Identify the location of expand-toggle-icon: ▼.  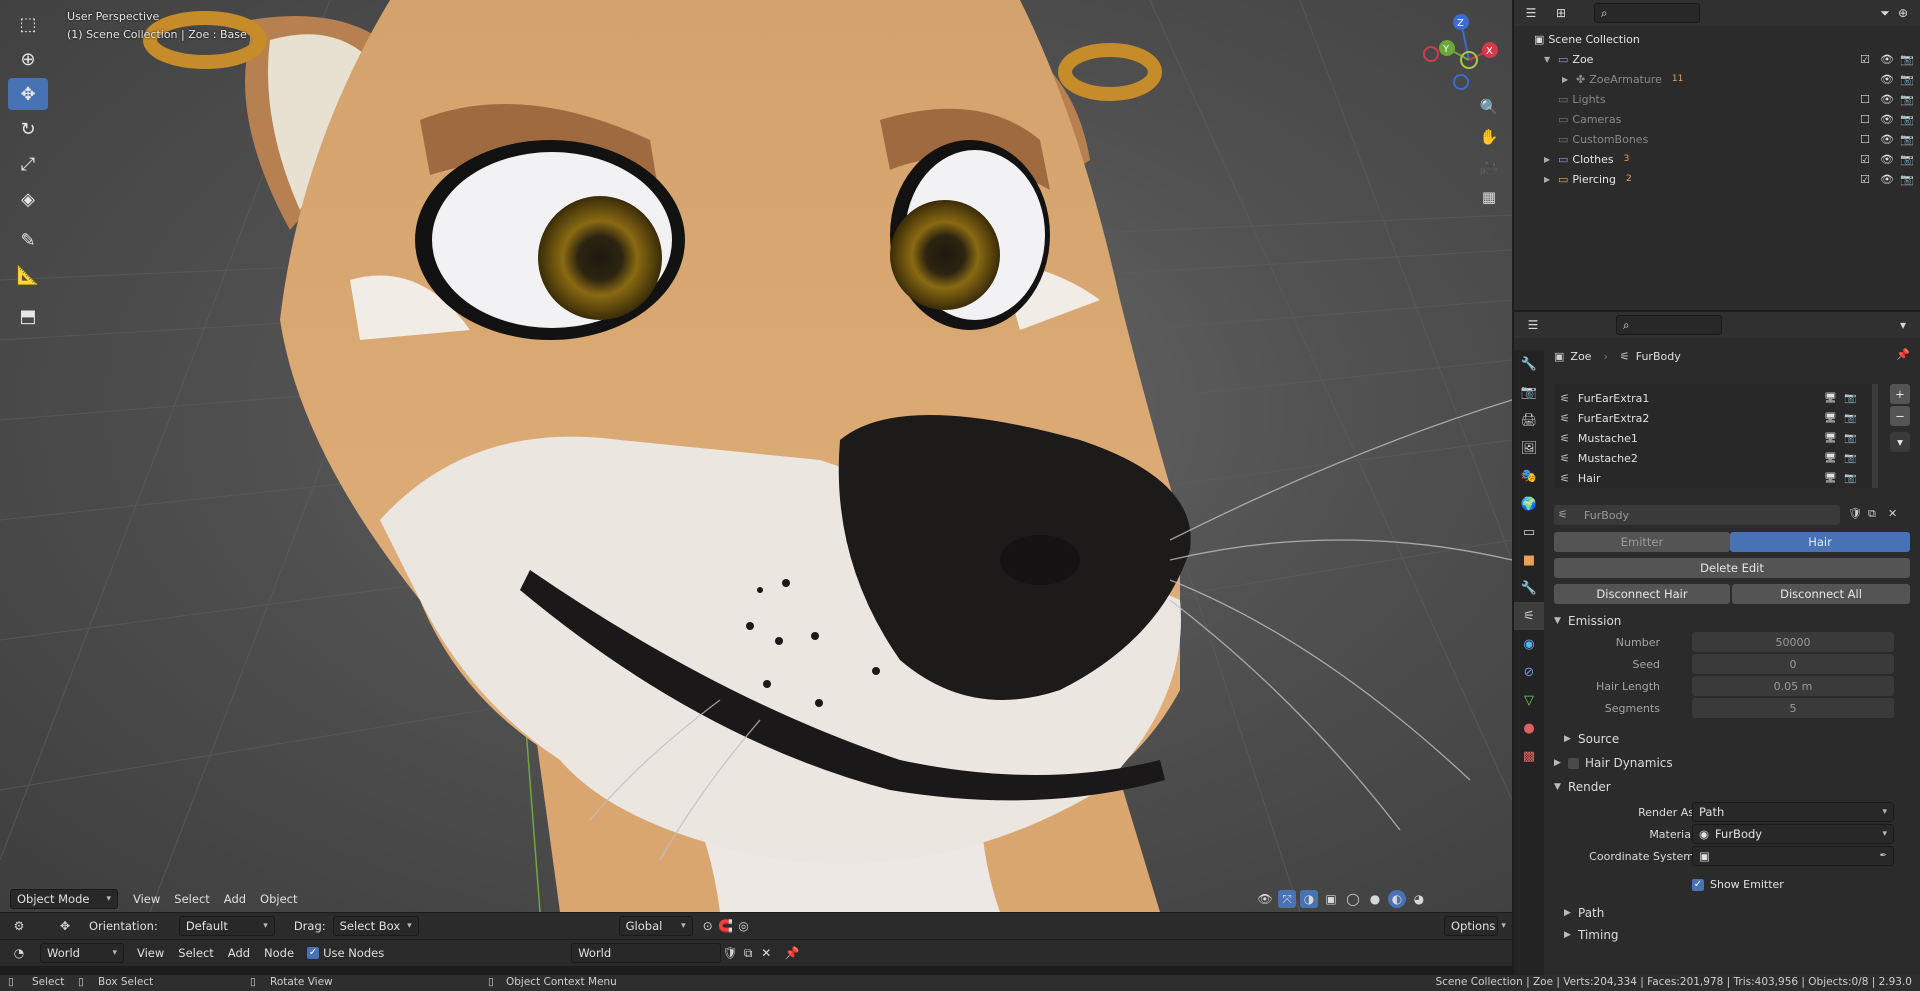
(1551, 59).